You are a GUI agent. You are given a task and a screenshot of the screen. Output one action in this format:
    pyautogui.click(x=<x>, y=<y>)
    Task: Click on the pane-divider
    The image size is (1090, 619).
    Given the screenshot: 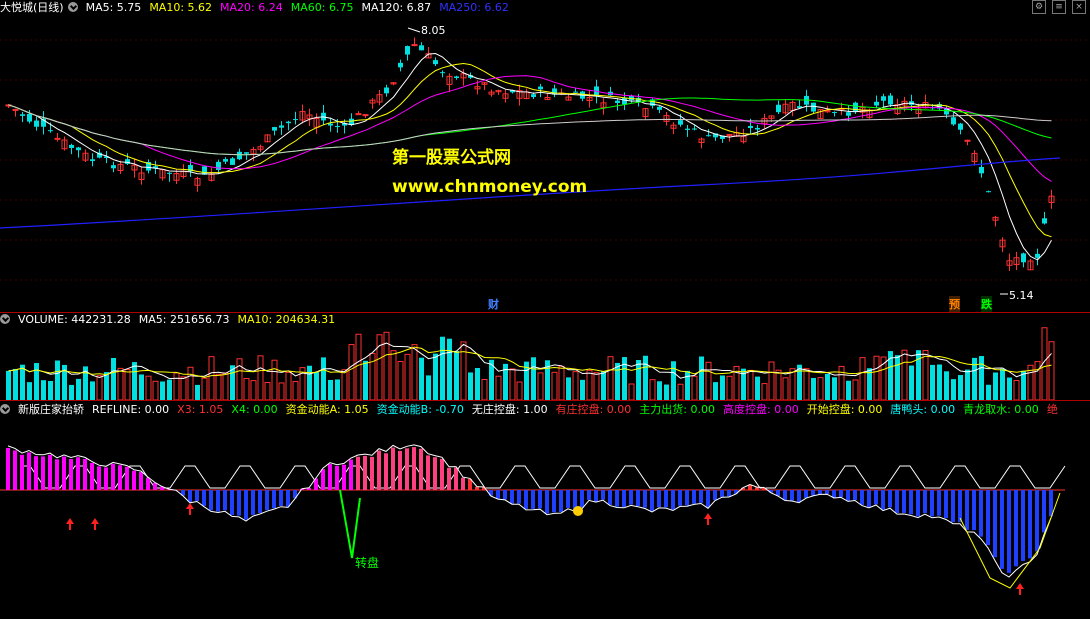 What is the action you would take?
    pyautogui.click(x=545, y=400)
    